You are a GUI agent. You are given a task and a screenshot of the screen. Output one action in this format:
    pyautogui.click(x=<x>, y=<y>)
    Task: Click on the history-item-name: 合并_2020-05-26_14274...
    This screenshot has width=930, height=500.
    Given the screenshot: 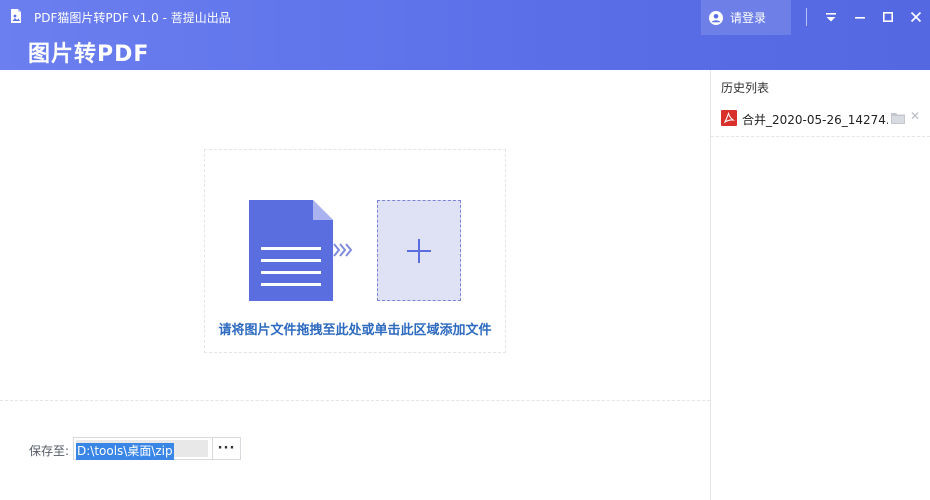 What is the action you would take?
    pyautogui.click(x=815, y=120)
    